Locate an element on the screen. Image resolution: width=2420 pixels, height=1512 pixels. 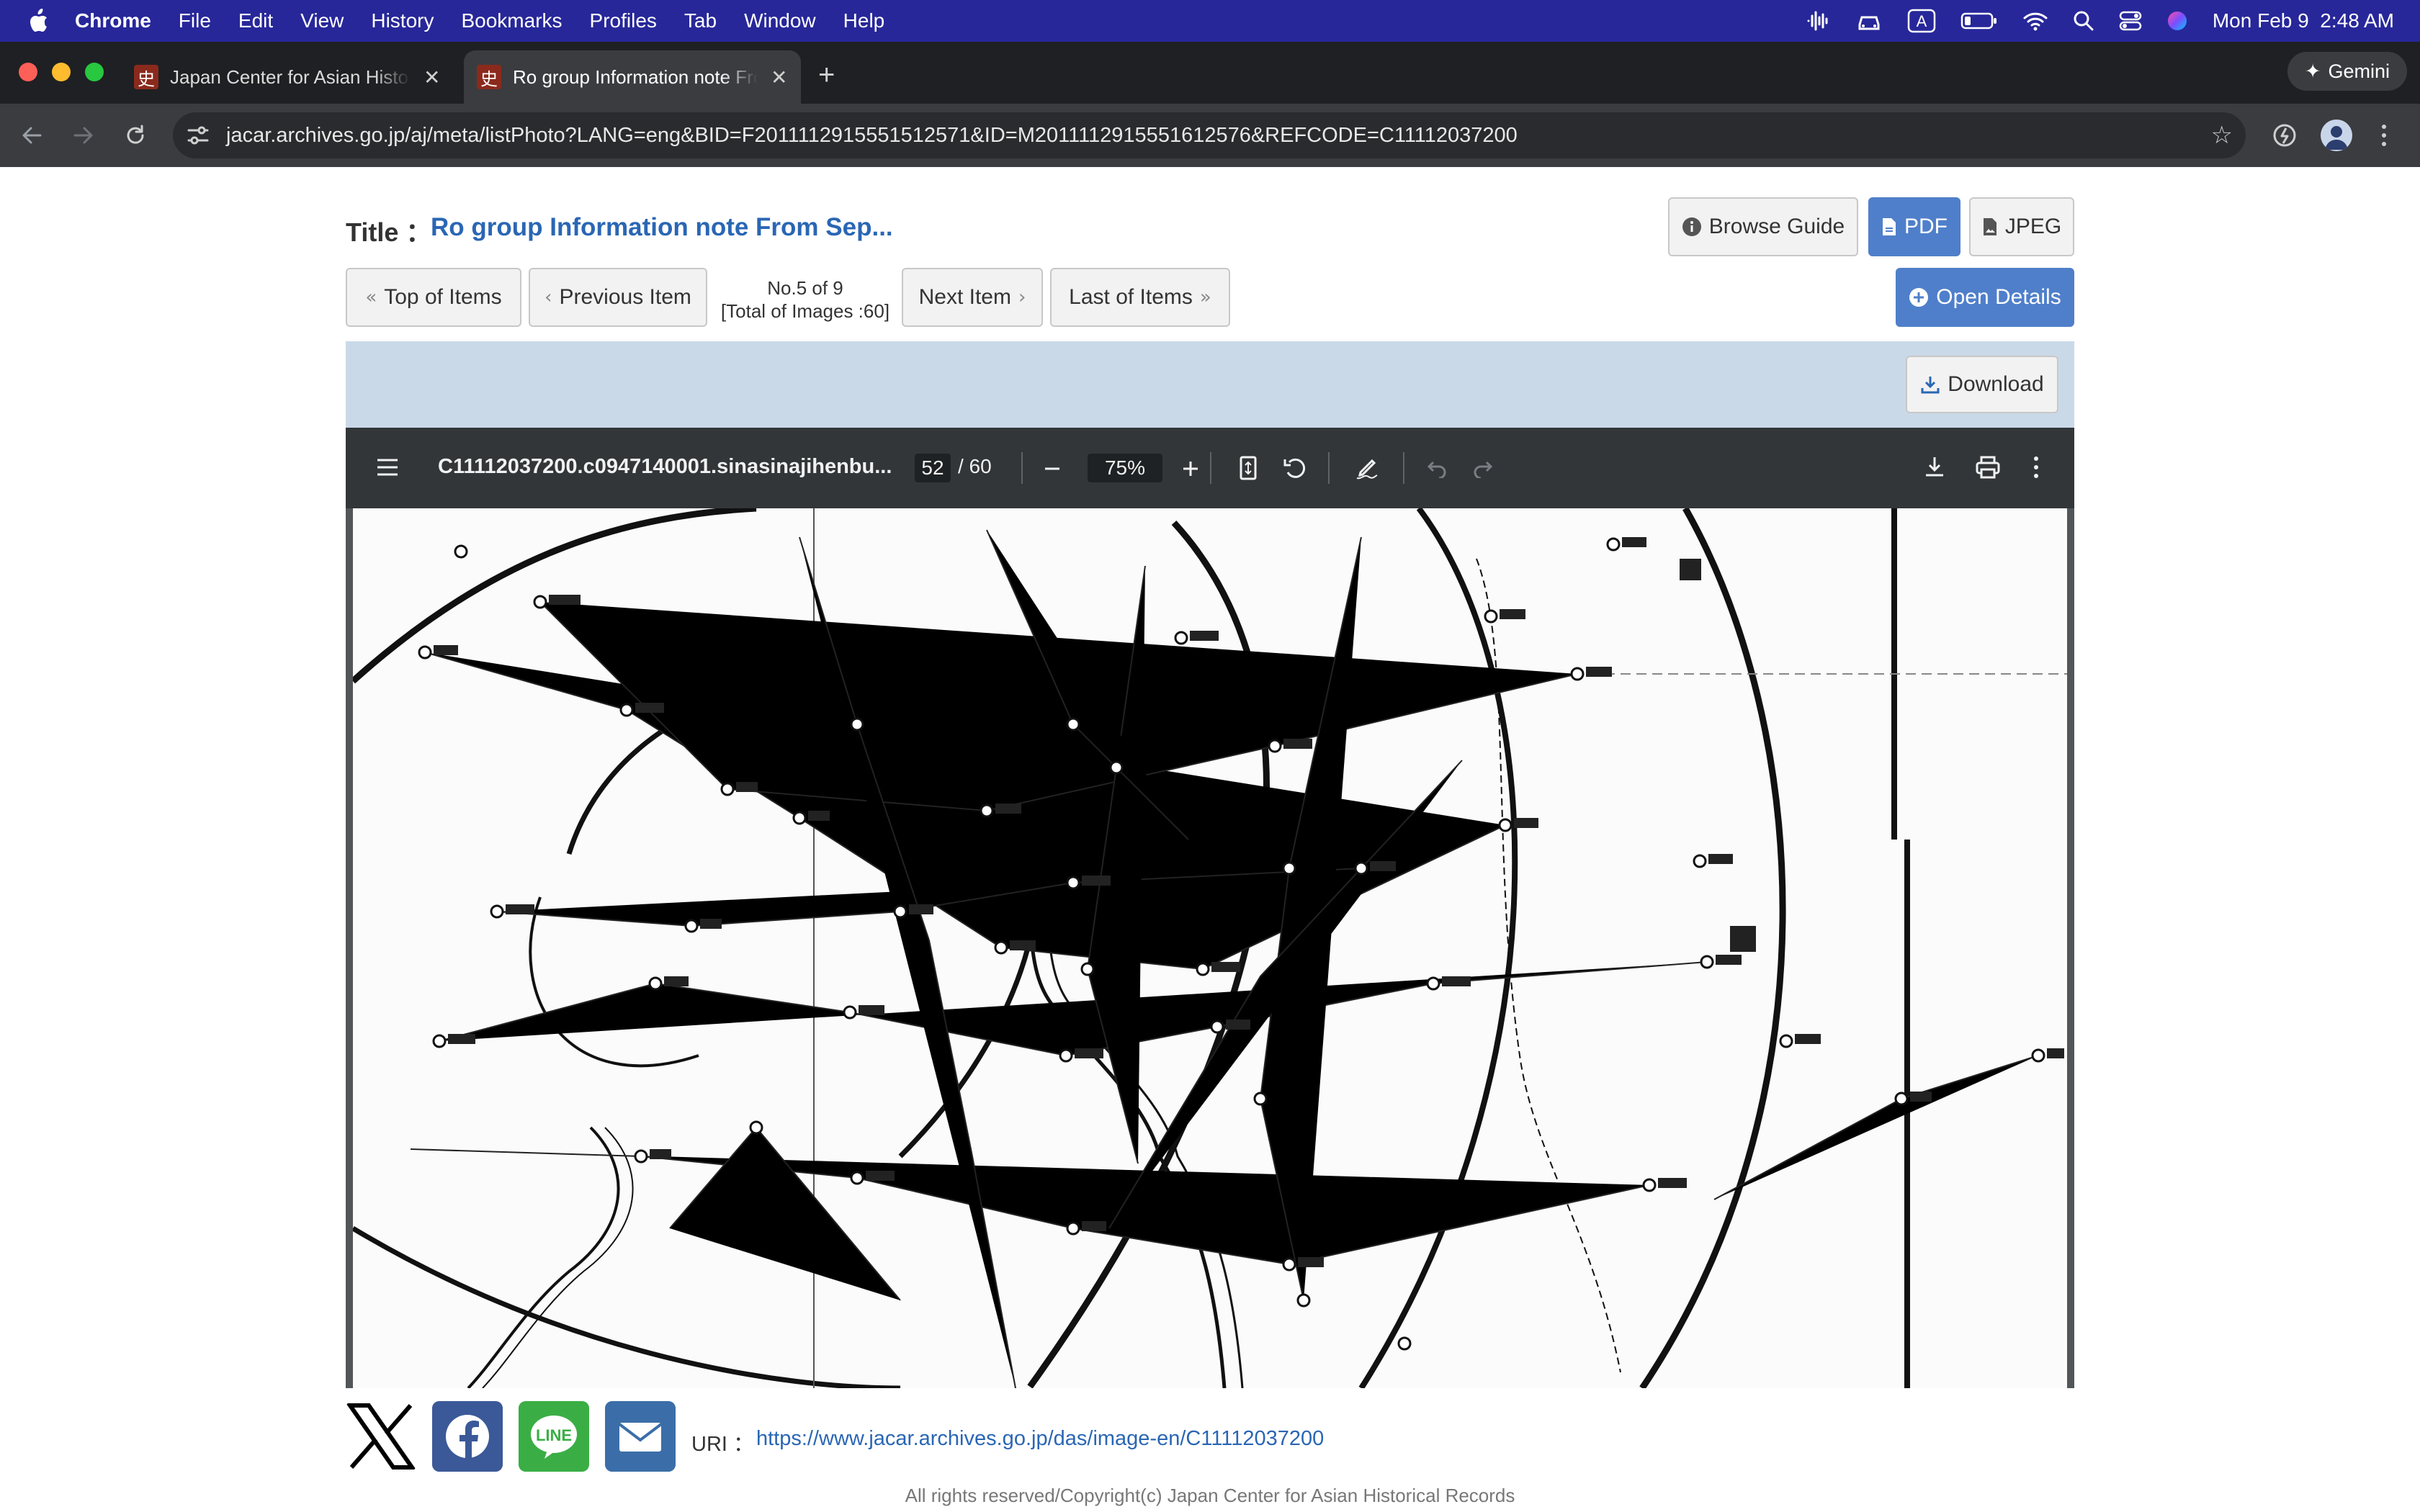
pdf-download-icon is located at coordinates (1935, 467).